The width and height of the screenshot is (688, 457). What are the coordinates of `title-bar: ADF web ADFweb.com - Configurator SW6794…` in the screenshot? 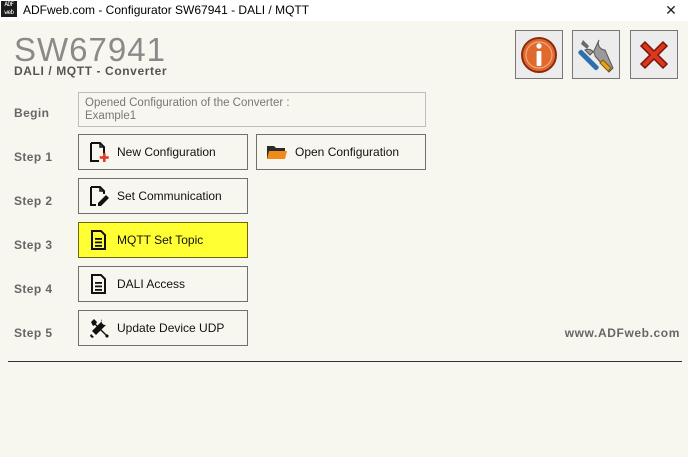 It's located at (344, 10).